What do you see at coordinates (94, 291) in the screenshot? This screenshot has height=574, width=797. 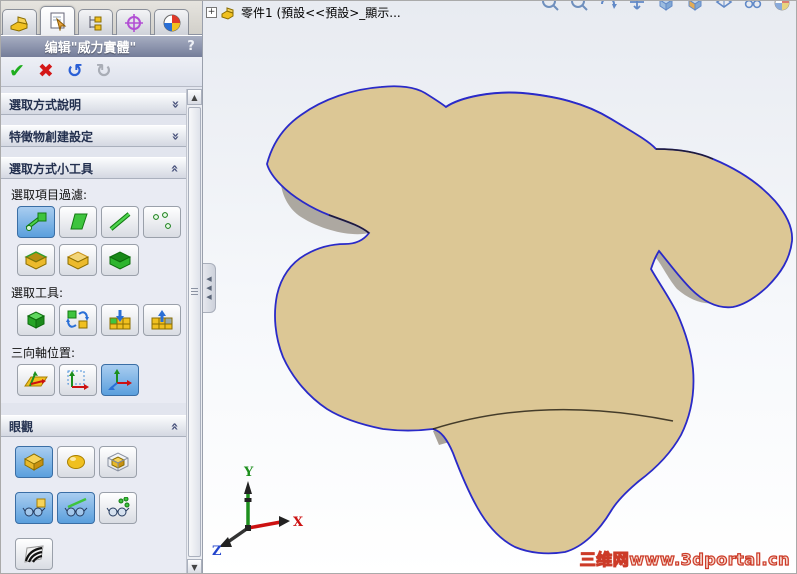 I see `selection-tools-group: 選取項目過濾: 選取工具: 三向軸位置:` at bounding box center [94, 291].